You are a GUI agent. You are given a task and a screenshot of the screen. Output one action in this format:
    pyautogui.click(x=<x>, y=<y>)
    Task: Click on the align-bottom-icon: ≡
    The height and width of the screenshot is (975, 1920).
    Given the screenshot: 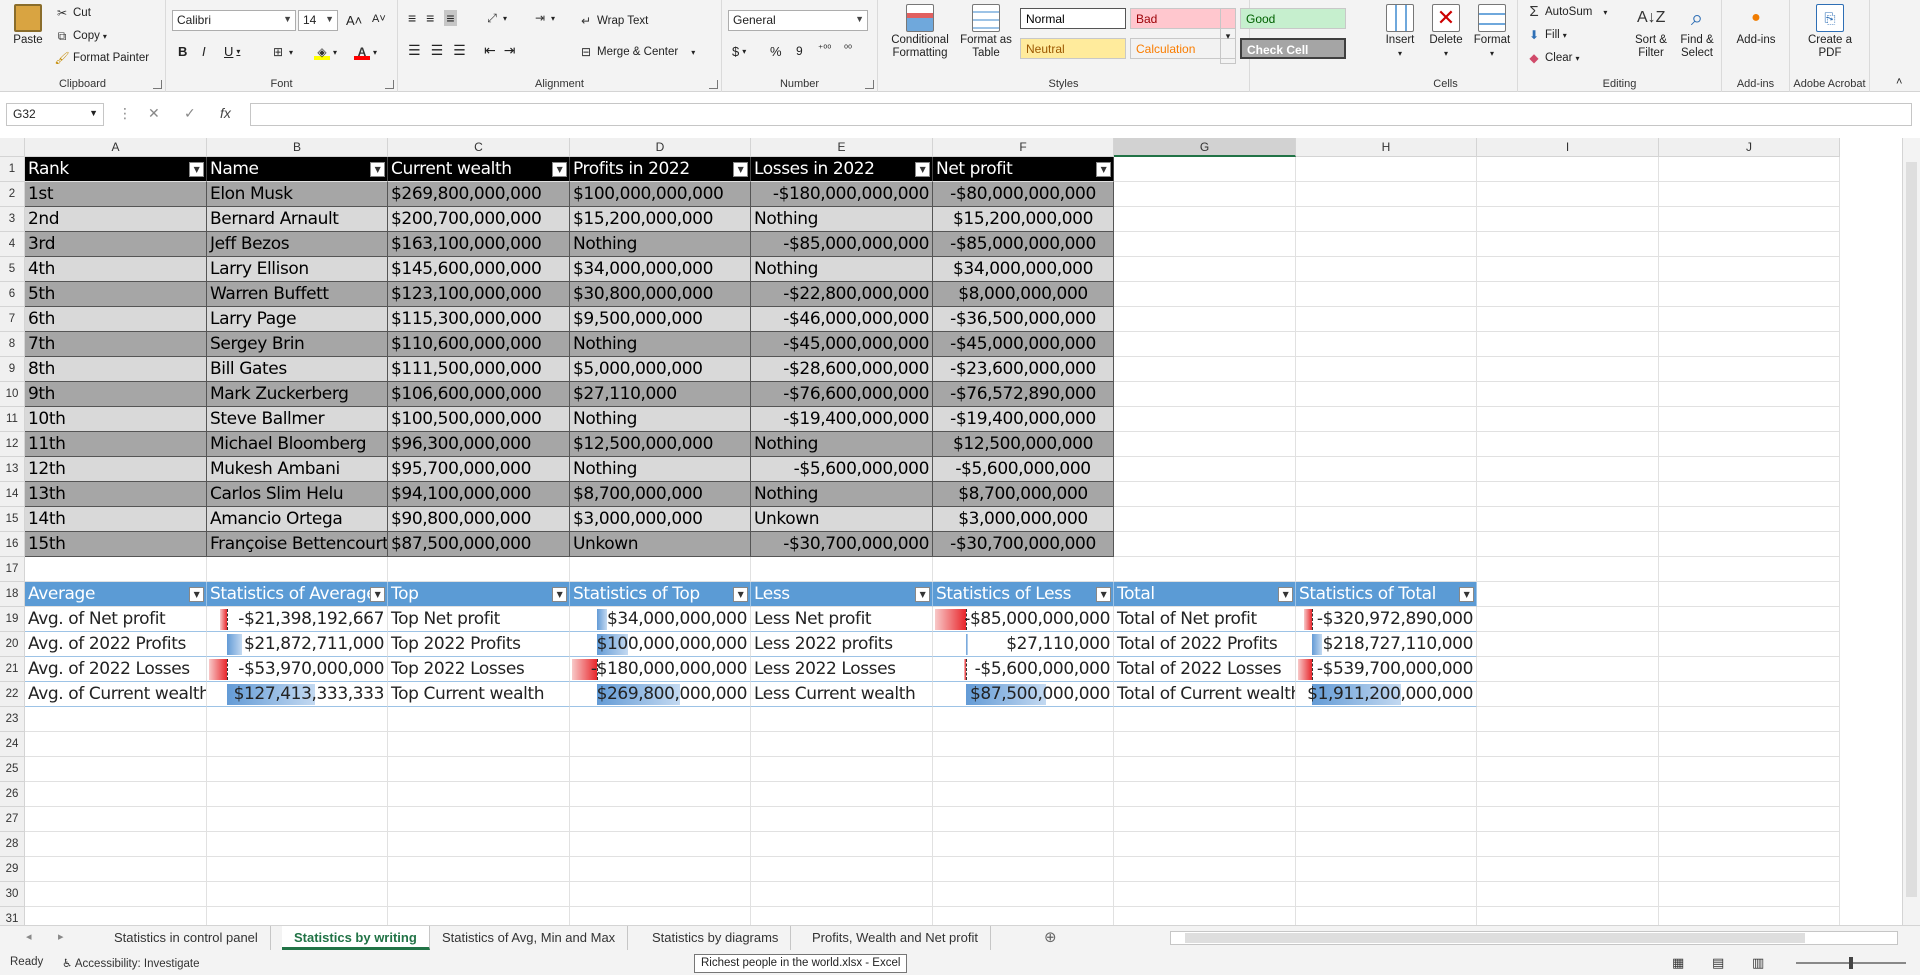 What is the action you would take?
    pyautogui.click(x=450, y=18)
    